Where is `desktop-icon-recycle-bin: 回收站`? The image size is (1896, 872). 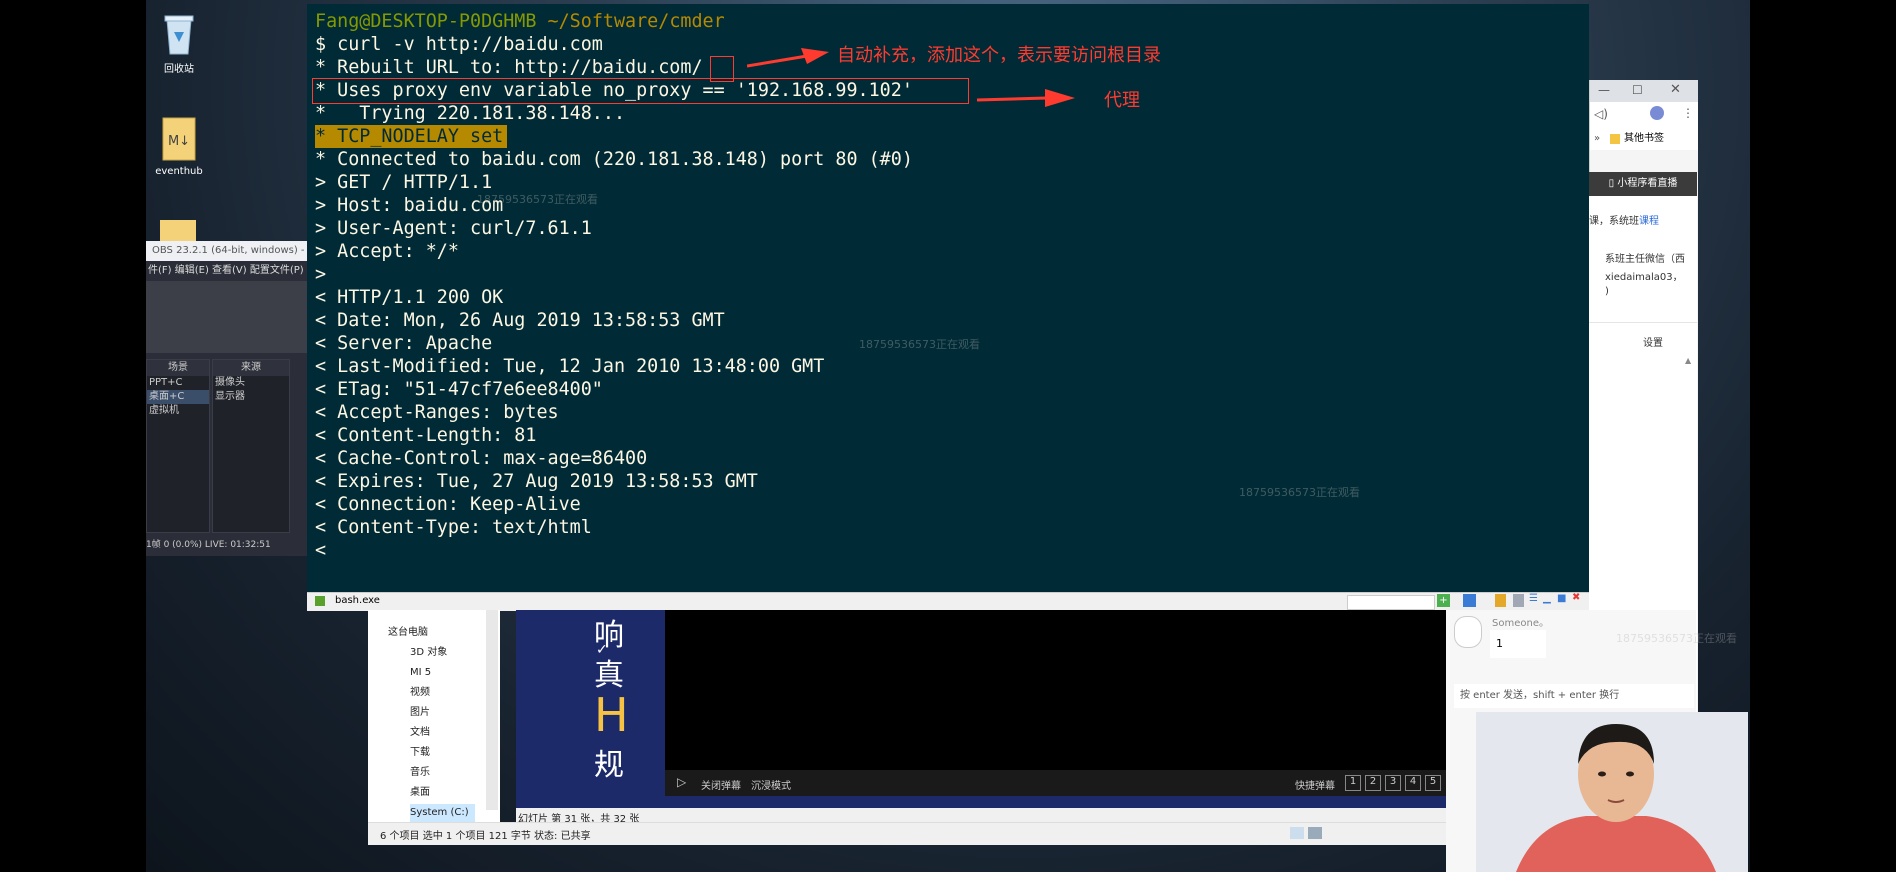 desktop-icon-recycle-bin: 回收站 is located at coordinates (179, 42).